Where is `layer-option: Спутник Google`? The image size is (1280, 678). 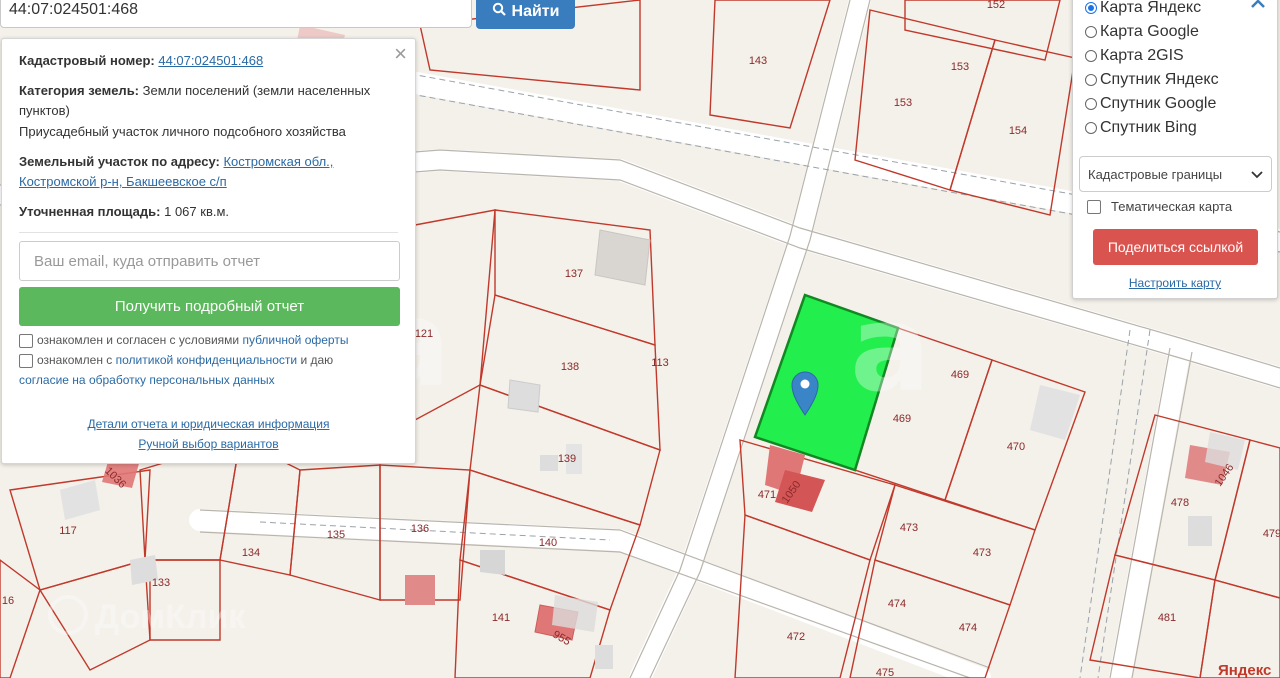 layer-option: Спутник Google is located at coordinates (1150, 104).